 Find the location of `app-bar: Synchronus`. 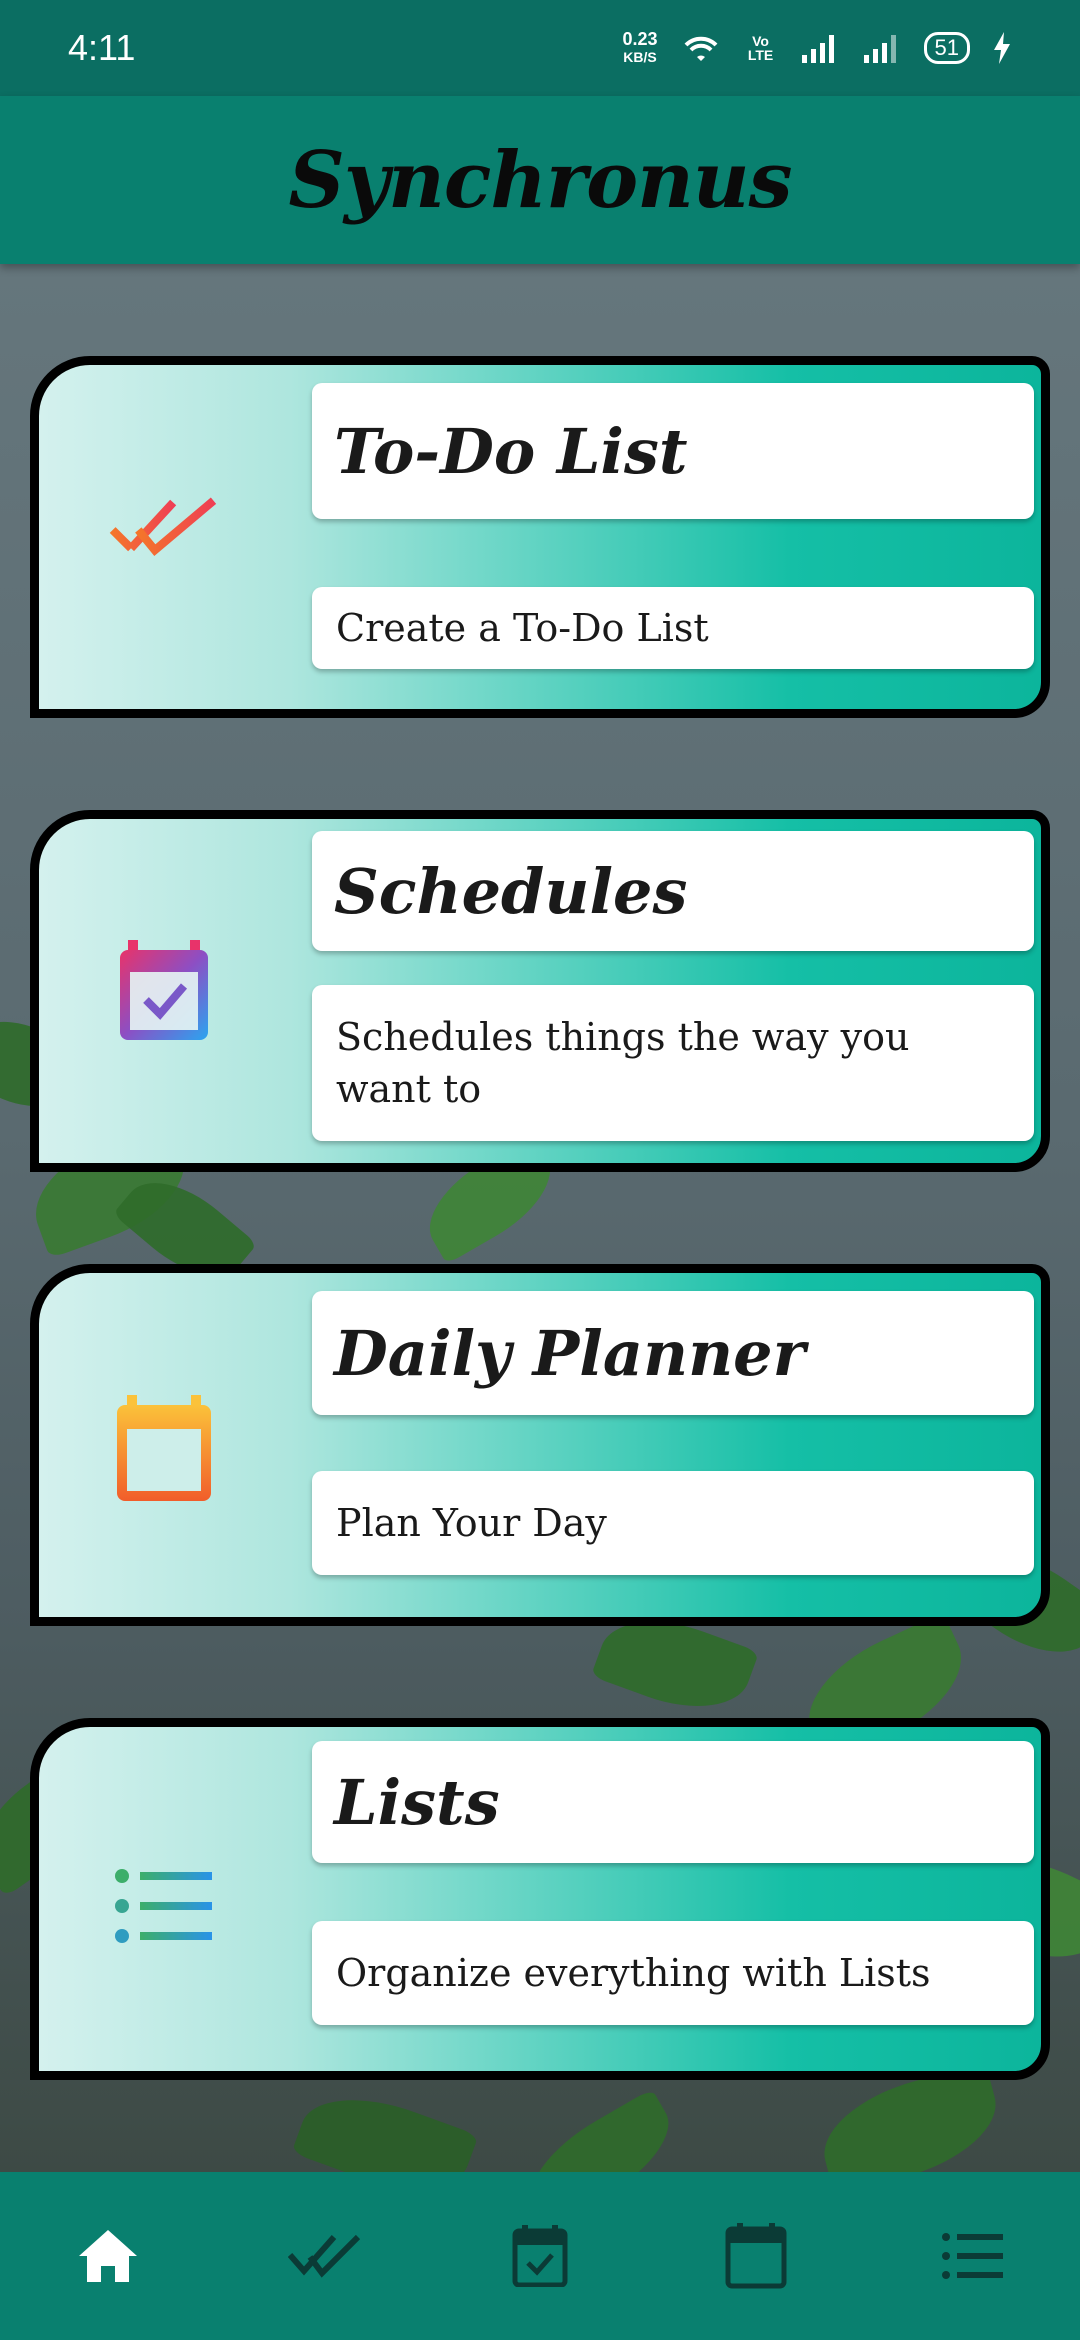

app-bar: Synchronus is located at coordinates (540, 180).